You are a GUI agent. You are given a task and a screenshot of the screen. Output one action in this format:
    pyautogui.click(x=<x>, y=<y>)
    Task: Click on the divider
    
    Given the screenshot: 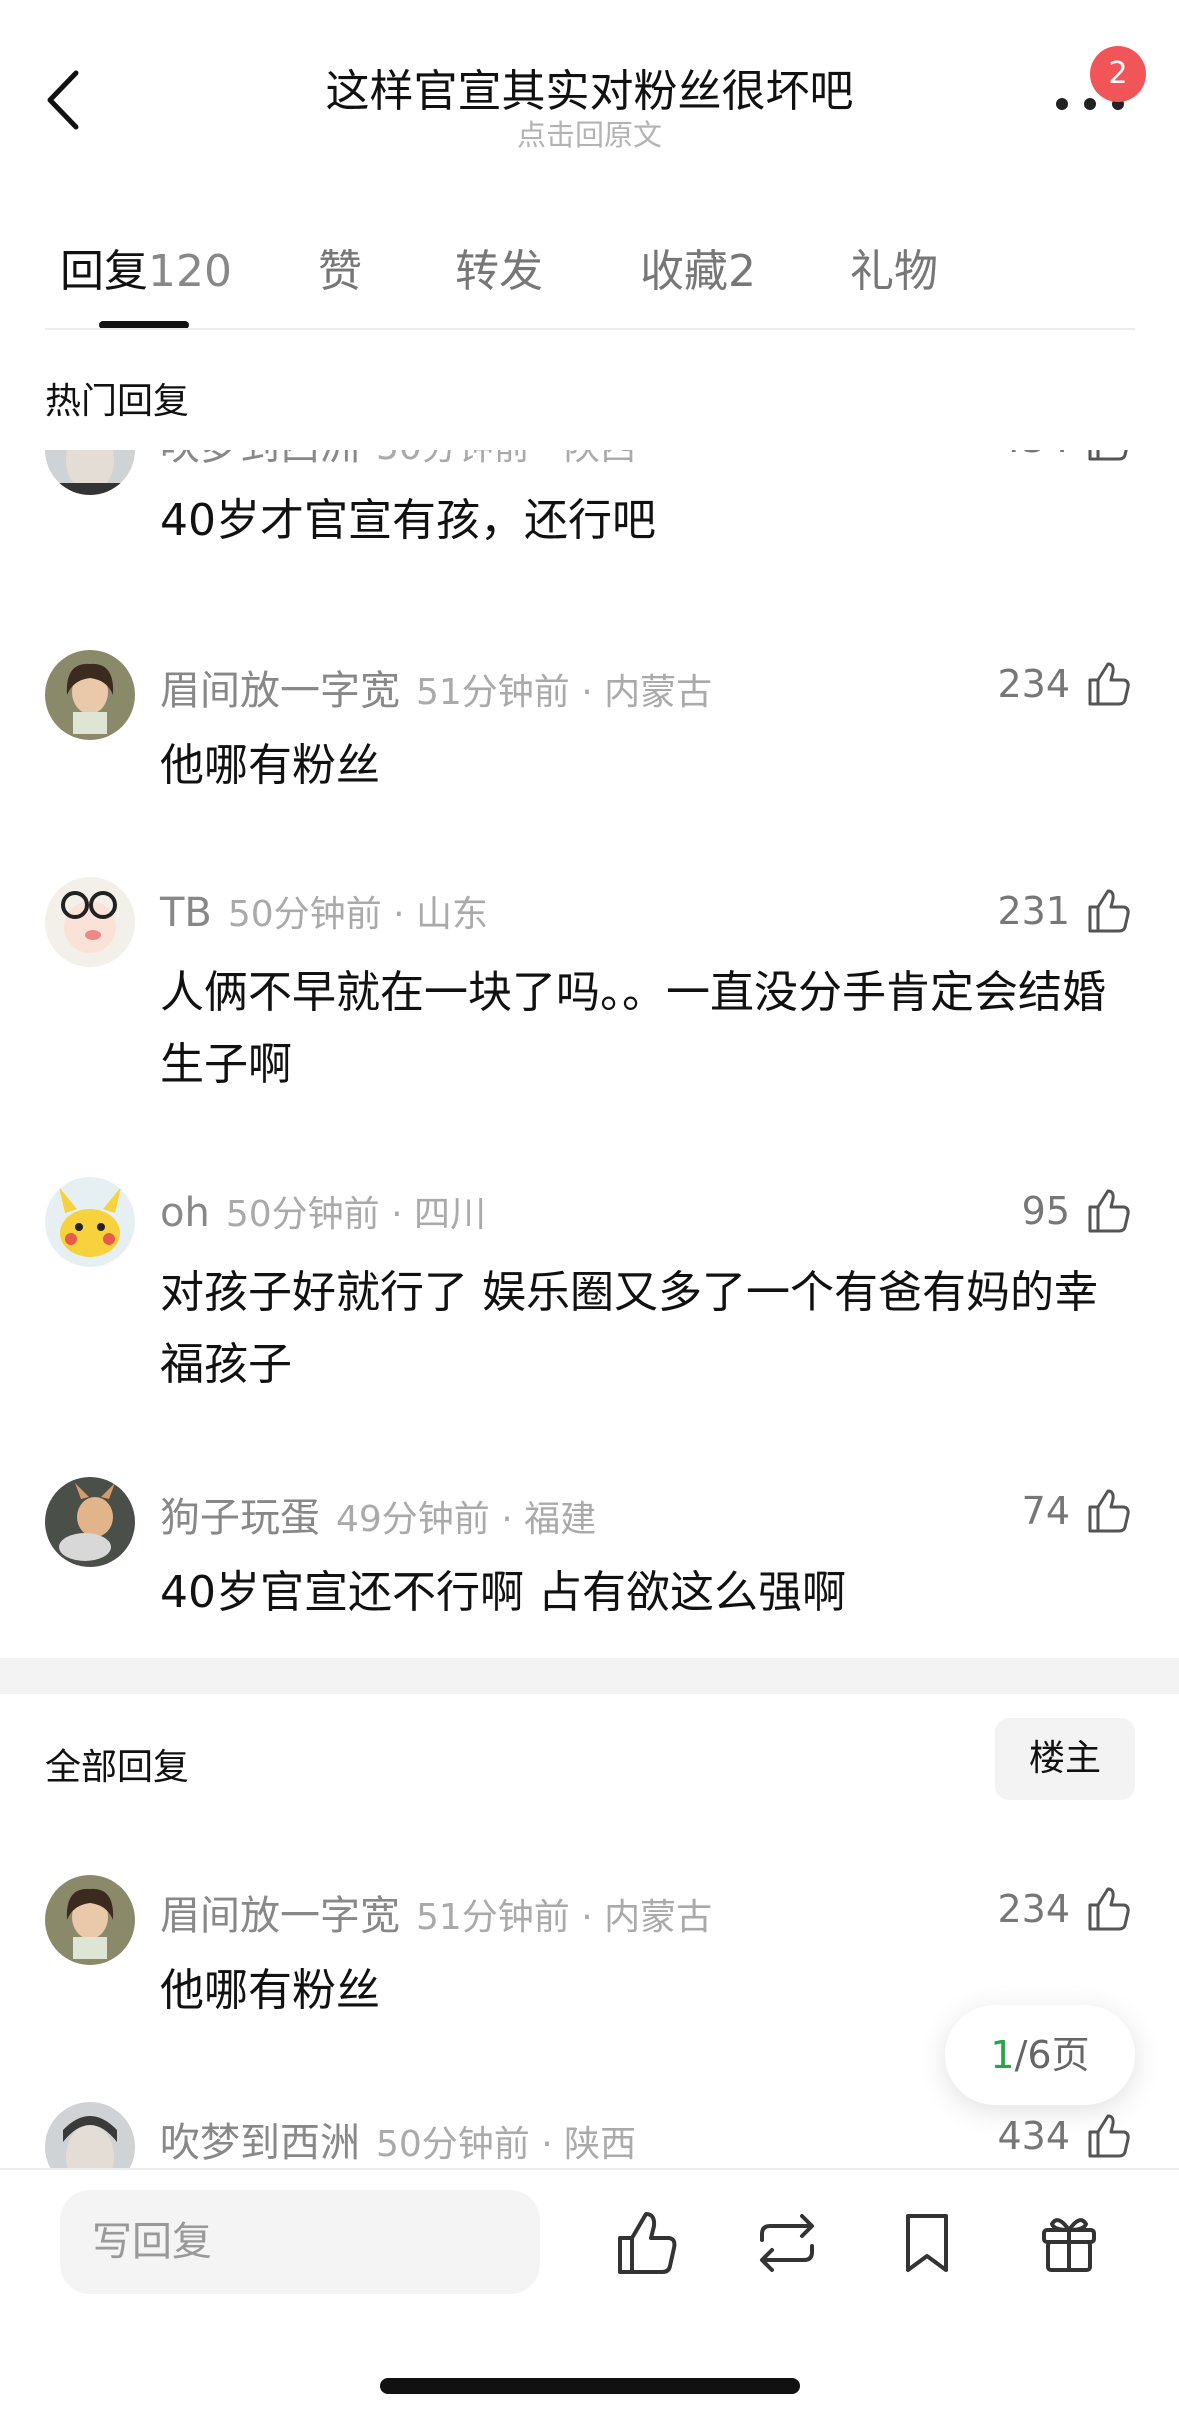 What is the action you would take?
    pyautogui.click(x=590, y=329)
    